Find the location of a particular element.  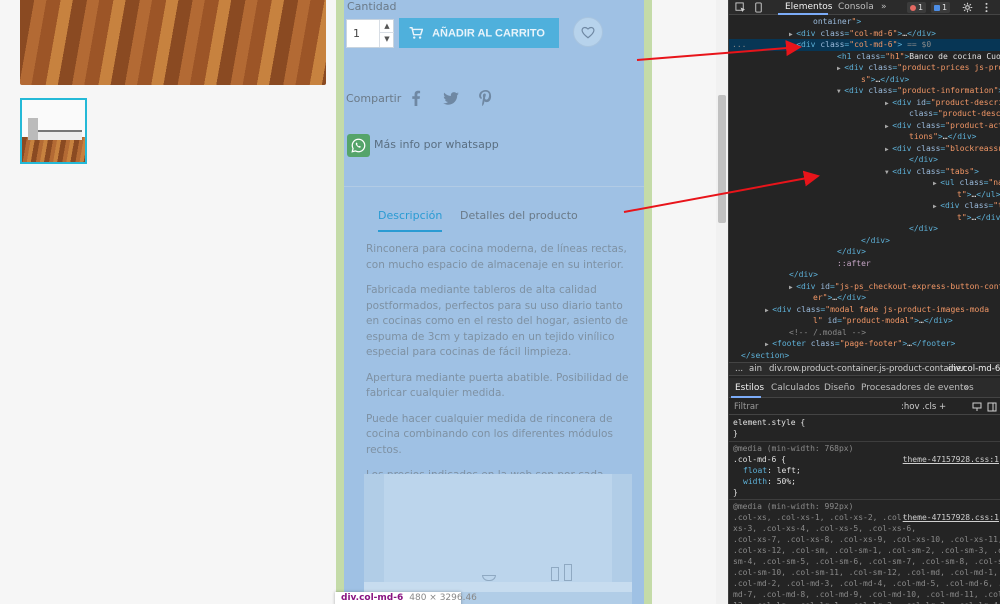

pinterest-icon is located at coordinates (485, 98).